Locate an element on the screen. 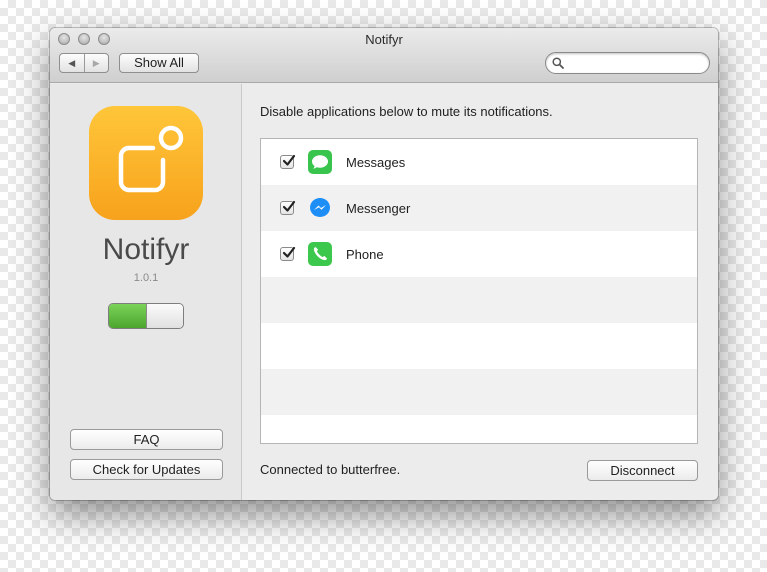 The image size is (767, 572). chevron-left-icon: ◀ is located at coordinates (72, 62).